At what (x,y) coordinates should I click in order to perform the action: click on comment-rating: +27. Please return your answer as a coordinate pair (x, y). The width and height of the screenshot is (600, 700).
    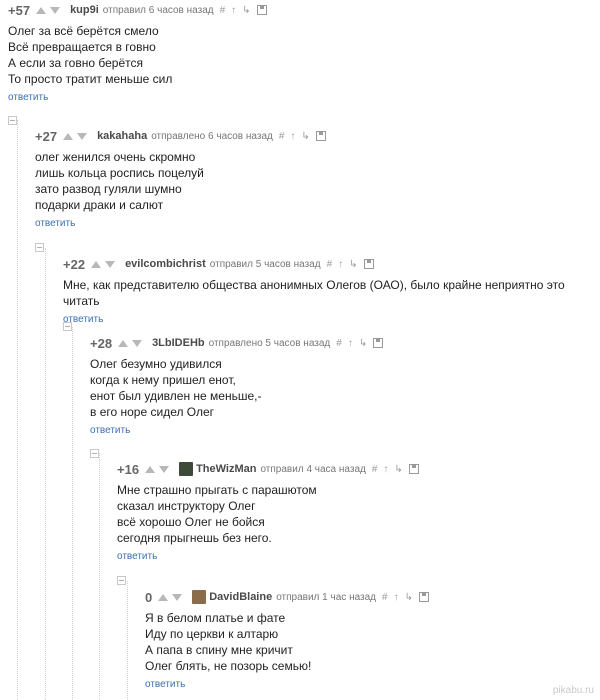
    Looking at the image, I should click on (46, 136).